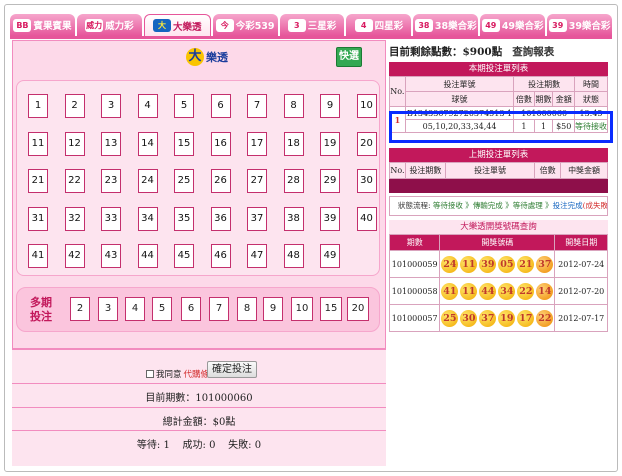 This screenshot has height=476, width=622. I want to click on number-button: 2, so click(74, 106).